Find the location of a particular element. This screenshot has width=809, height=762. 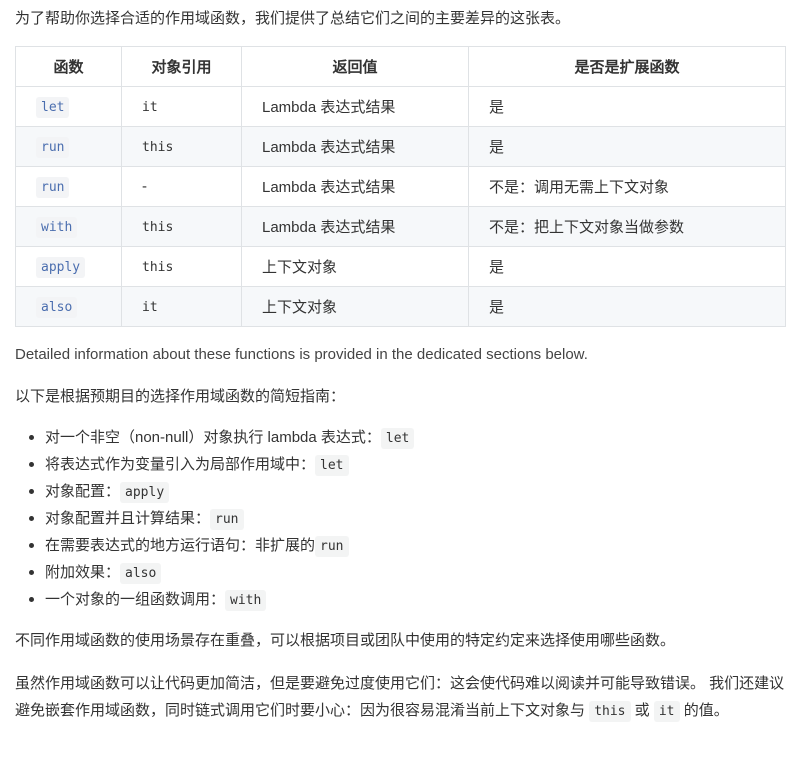

list-item-text: 在需要表达式的地方运行语句：非扩展的 is located at coordinates (180, 545).